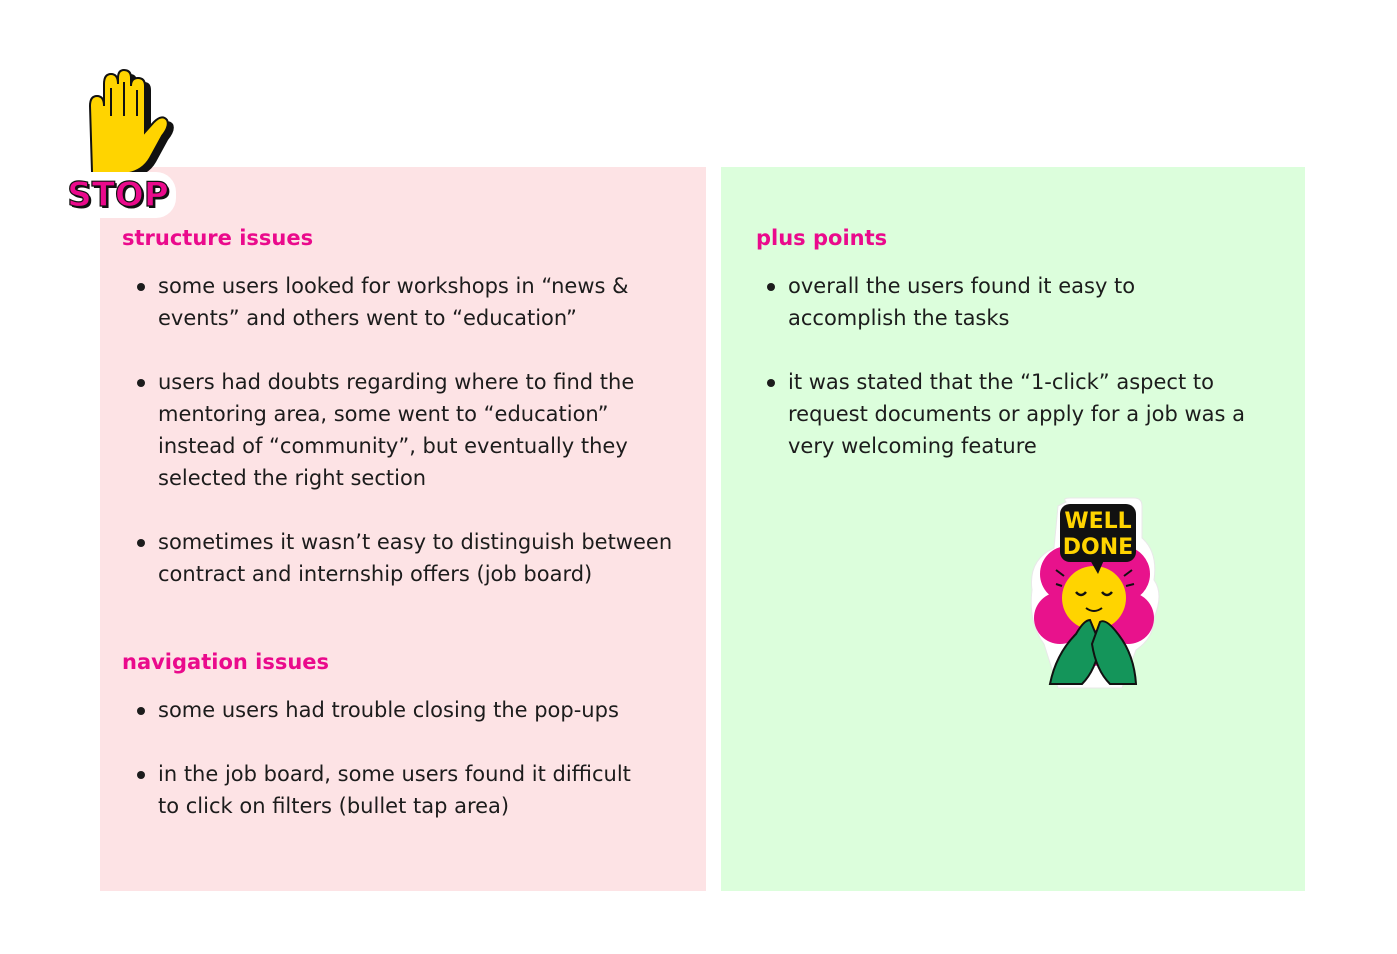 The height and width of the screenshot is (954, 1397). Describe the element at coordinates (1095, 593) in the screenshot. I see `well-done-sticker: WELL DONE` at that location.